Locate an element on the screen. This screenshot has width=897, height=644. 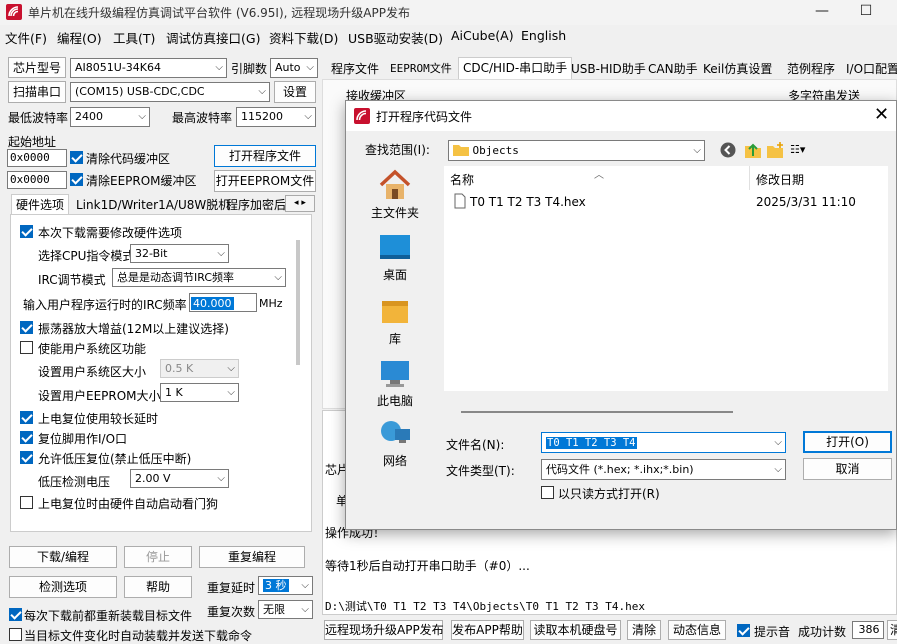
place-home: 主文件夹 is located at coordinates (395, 195).